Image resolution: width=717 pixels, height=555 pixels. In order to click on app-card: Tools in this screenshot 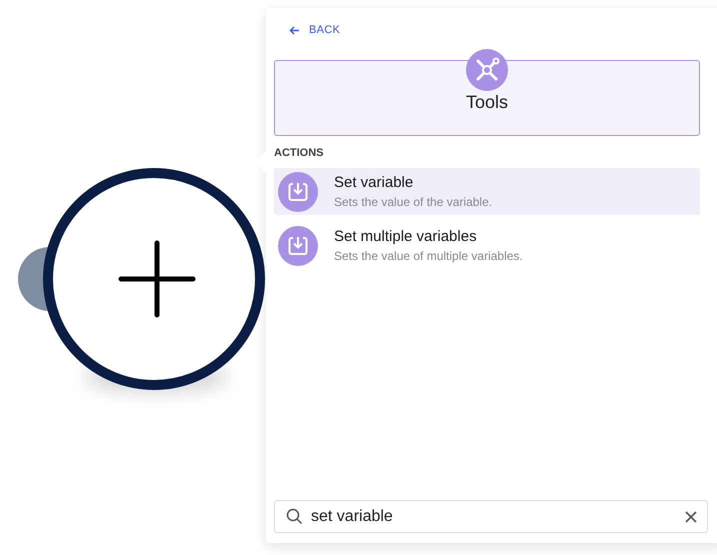, I will do `click(487, 98)`.